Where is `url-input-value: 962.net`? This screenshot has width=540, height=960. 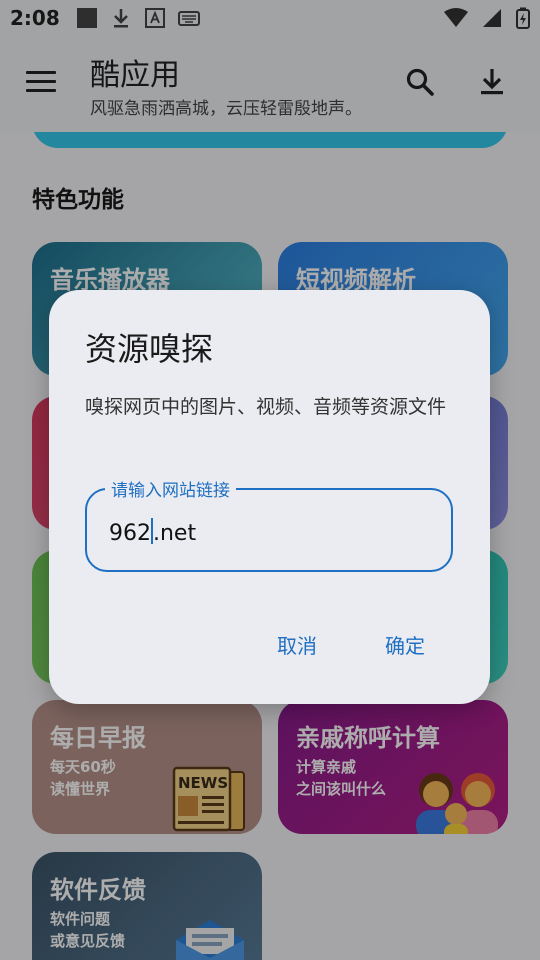
url-input-value: 962.net is located at coordinates (152, 532).